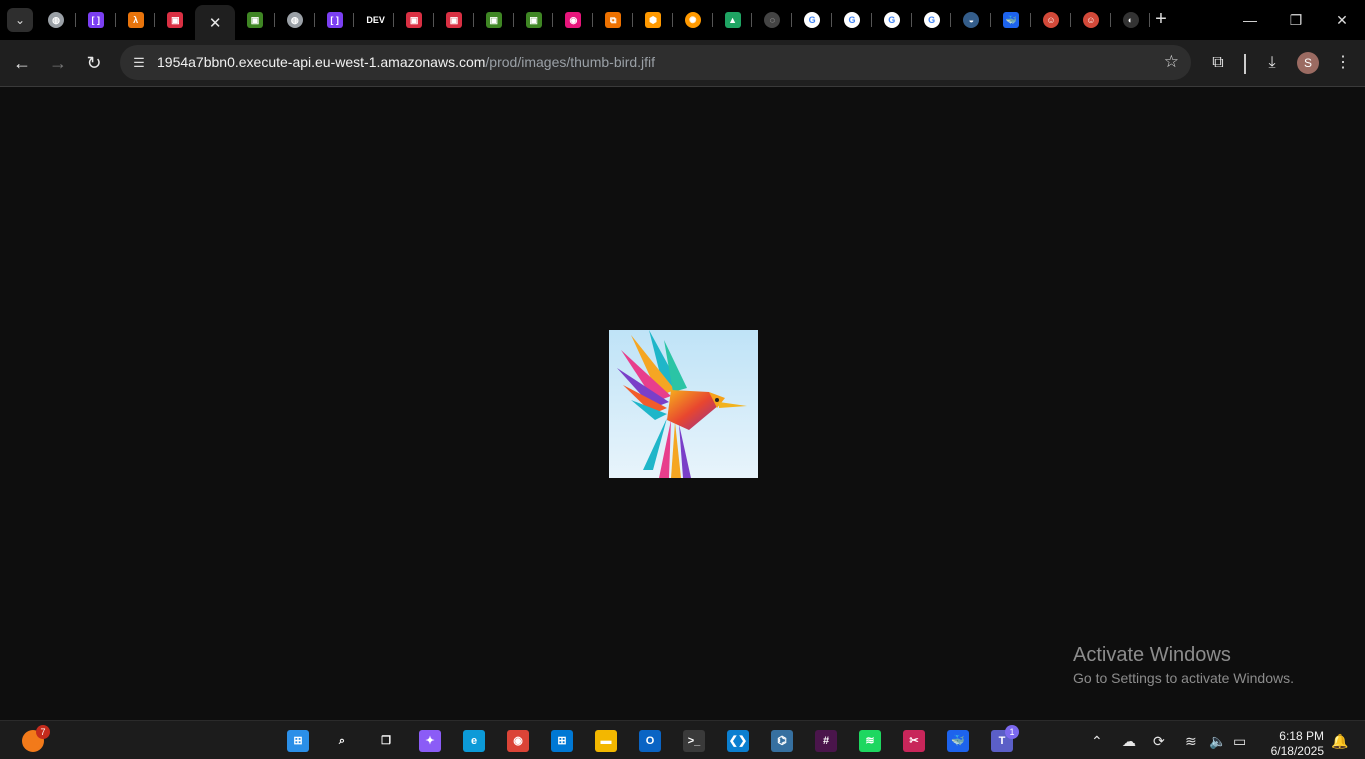  I want to click on volume-tray: 🔈, so click(1217, 741).